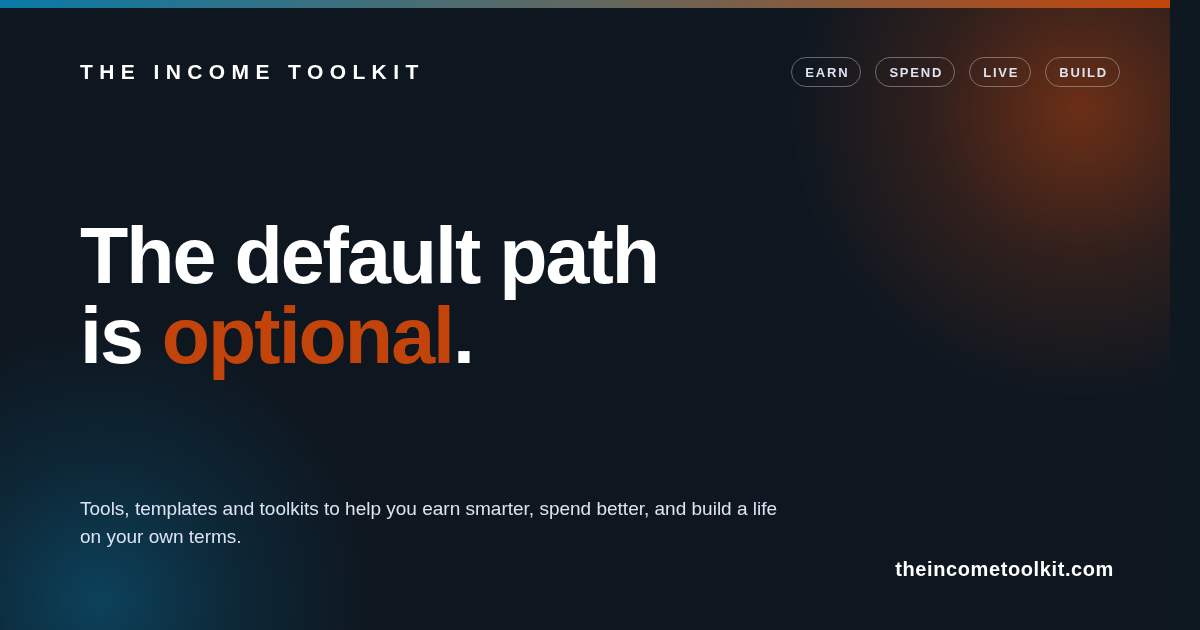  What do you see at coordinates (429, 523) in the screenshot?
I see `subtitle: Tools, templates and toolkits to help you earn smarter, spend better, and build a life on your own terms.` at bounding box center [429, 523].